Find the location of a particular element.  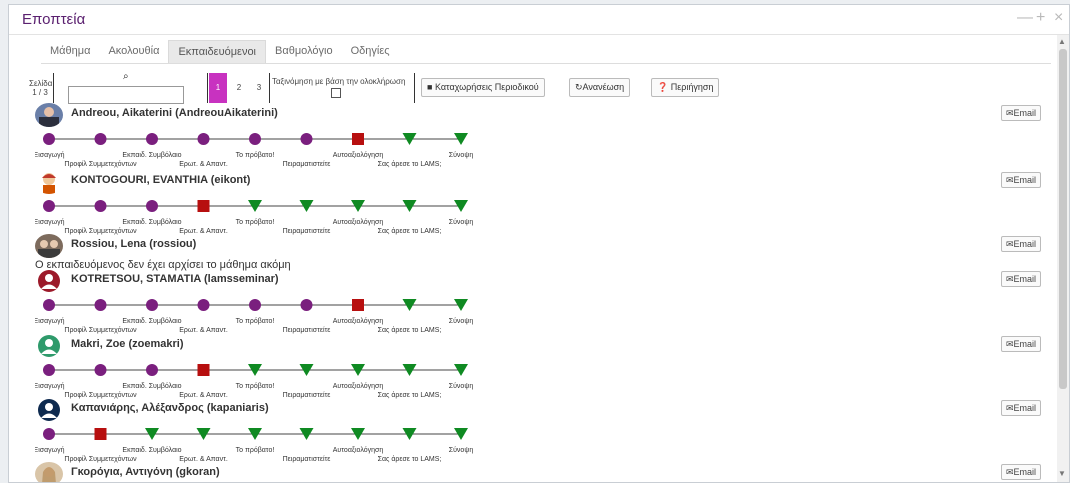

learner-name: Makri, Zoe (zoemakri) is located at coordinates (127, 344).